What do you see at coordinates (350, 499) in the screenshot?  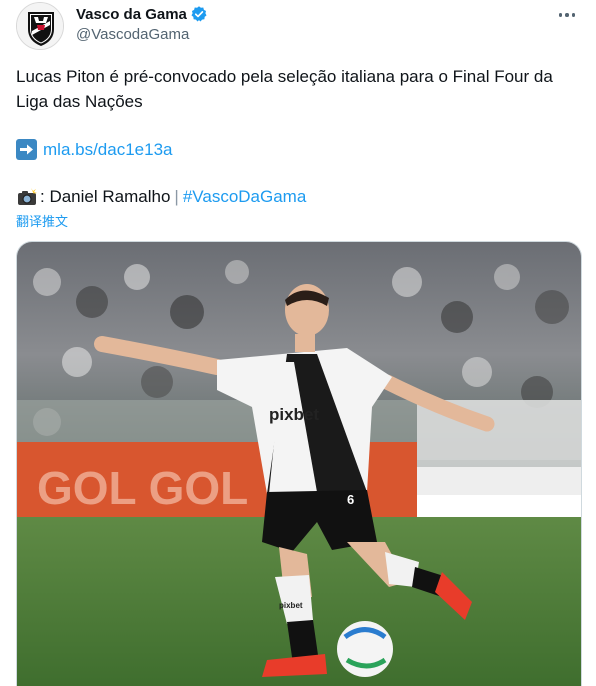 I see `jersey-number-text: 6` at bounding box center [350, 499].